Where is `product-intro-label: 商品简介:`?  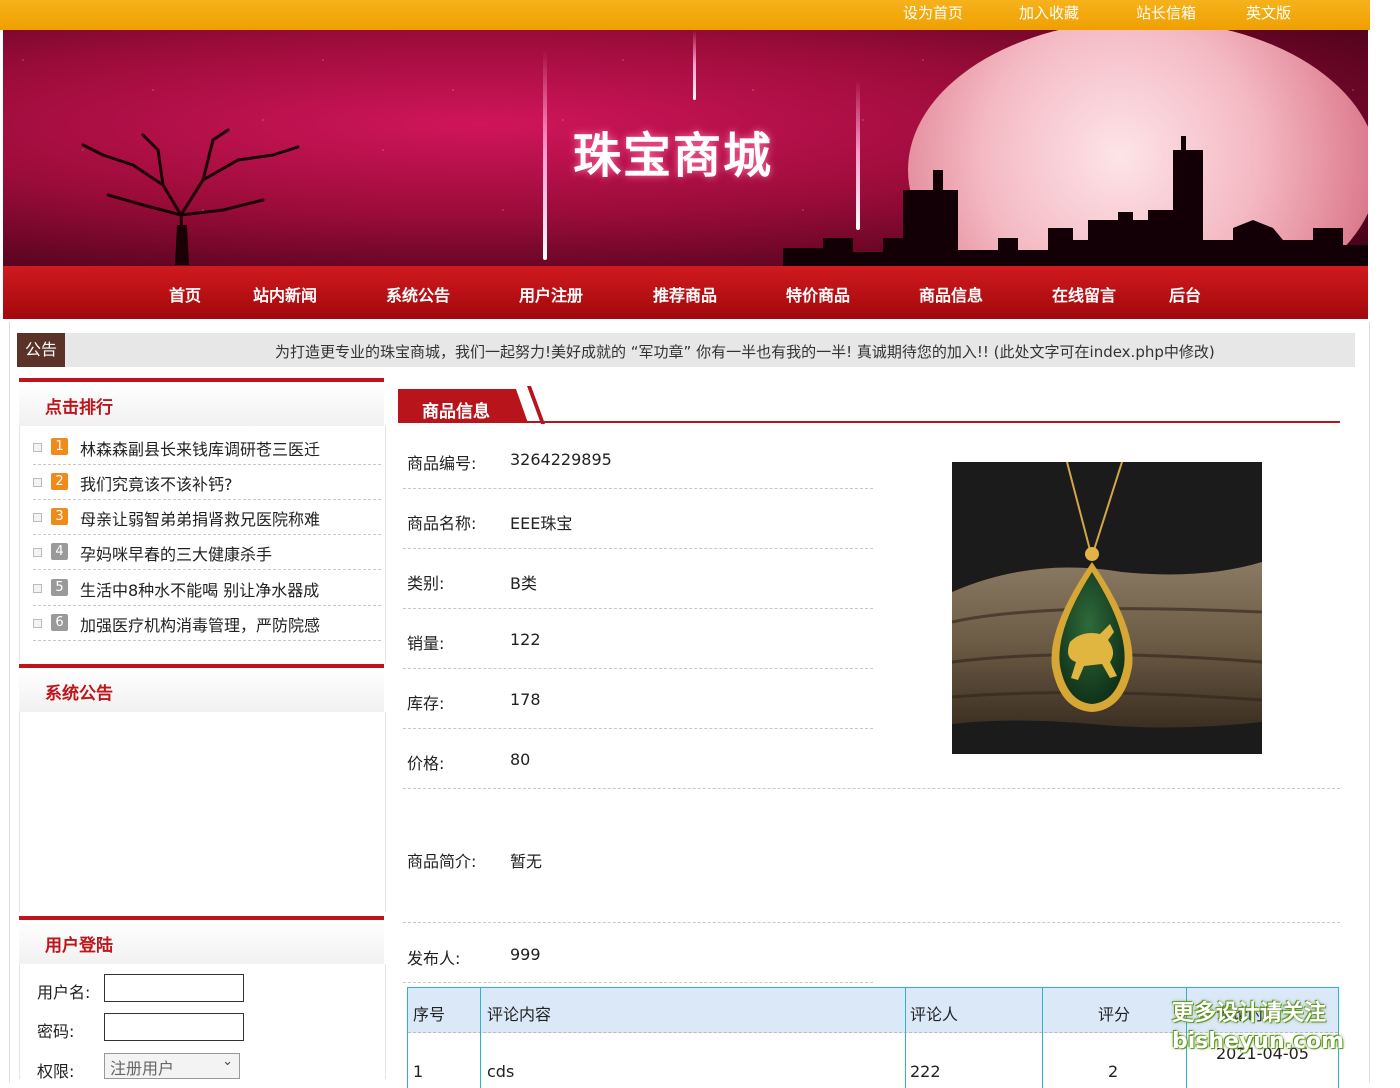 product-intro-label: 商品简介: is located at coordinates (442, 861).